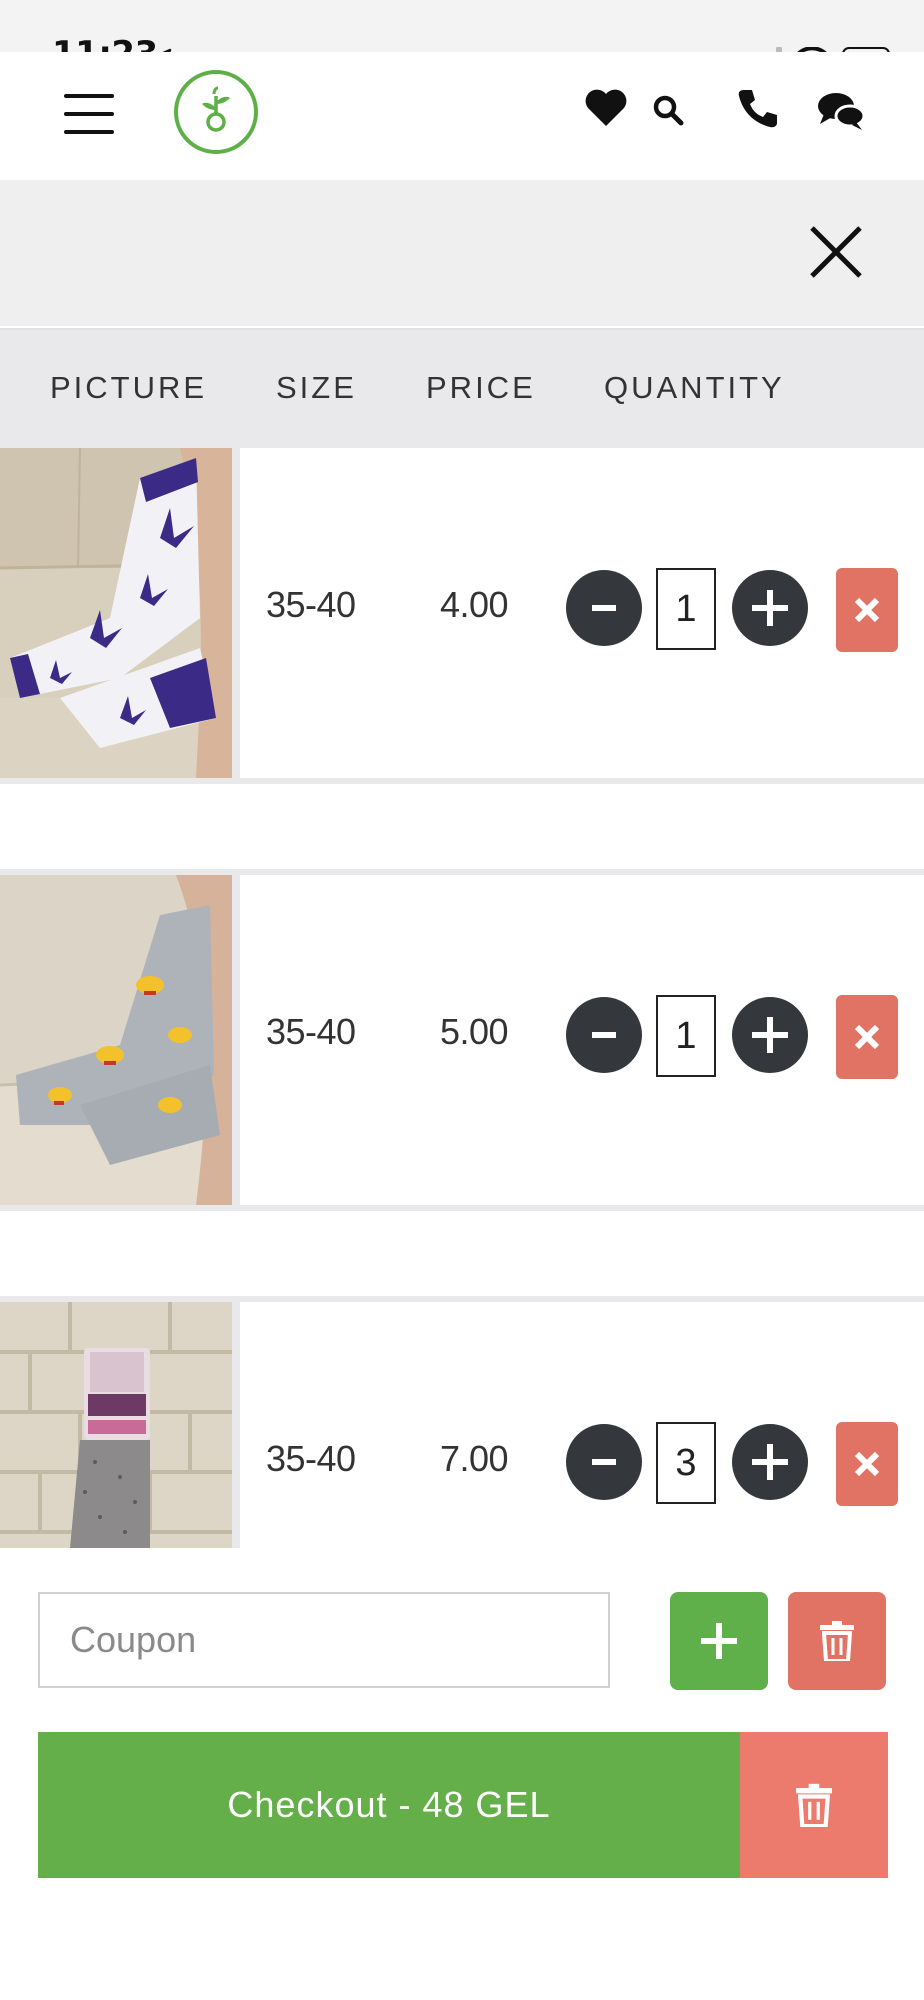  Describe the element at coordinates (474, 1031) in the screenshot. I see `item-price: 5.00` at that location.